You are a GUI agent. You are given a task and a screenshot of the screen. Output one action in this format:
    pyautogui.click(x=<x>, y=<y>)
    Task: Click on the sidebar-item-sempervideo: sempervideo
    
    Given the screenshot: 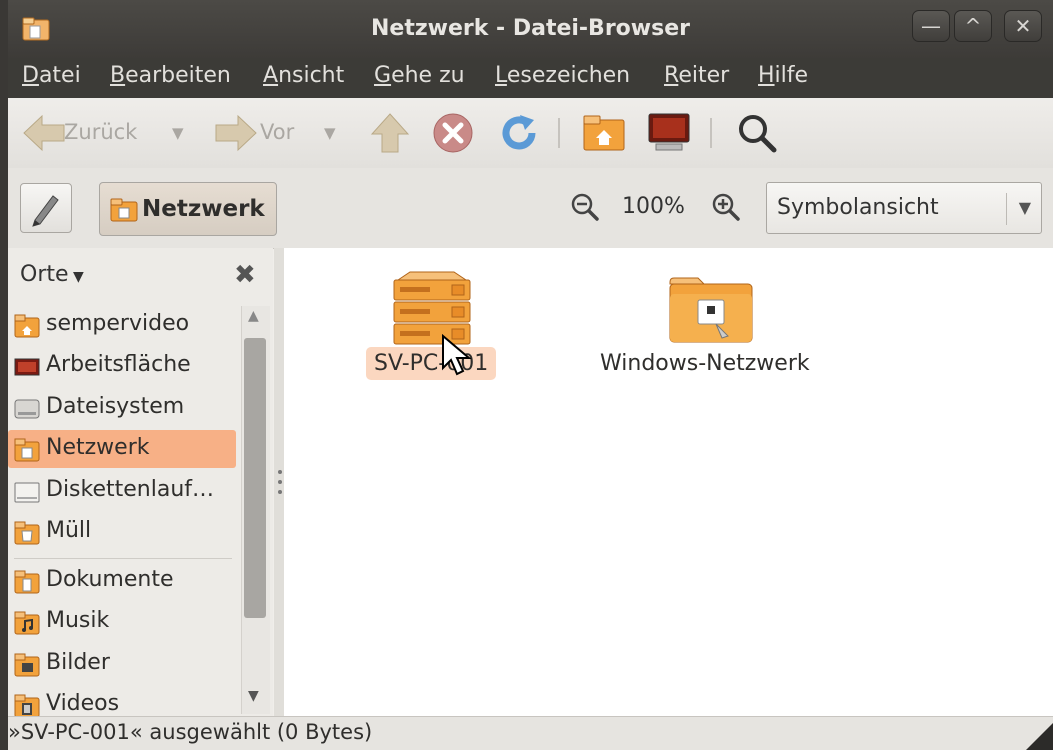 What is the action you would take?
    pyautogui.click(x=122, y=325)
    